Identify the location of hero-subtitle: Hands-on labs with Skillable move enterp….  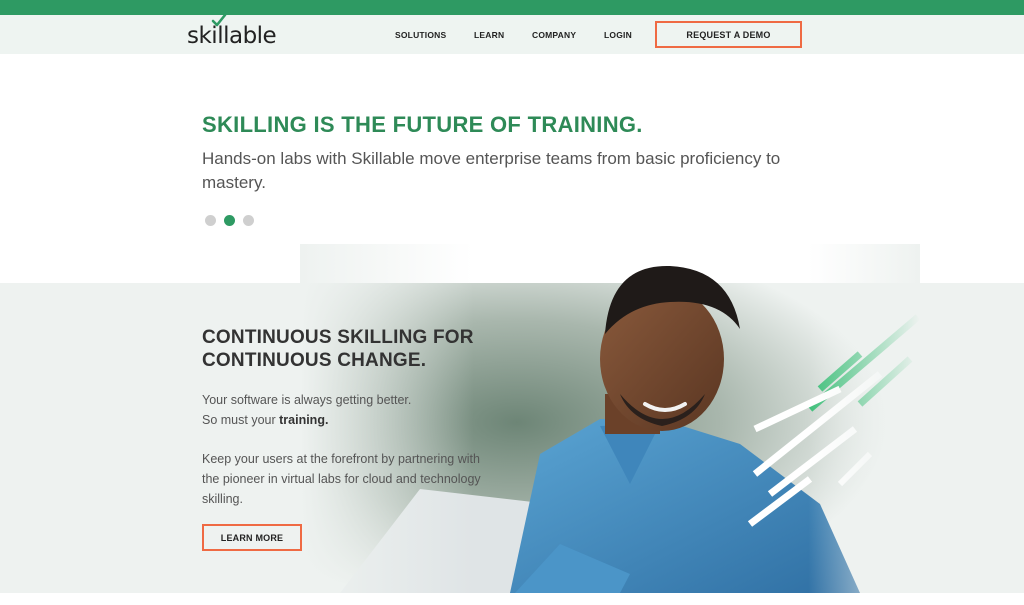
(491, 170).